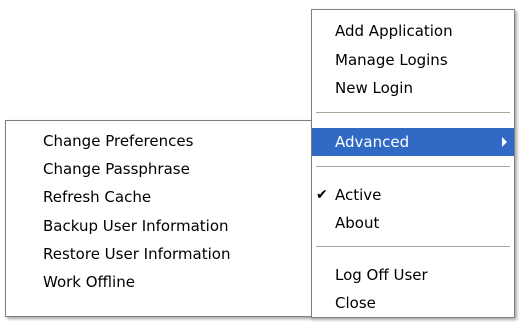  I want to click on menu-item-change-preferences: Change Preferences, so click(158, 141).